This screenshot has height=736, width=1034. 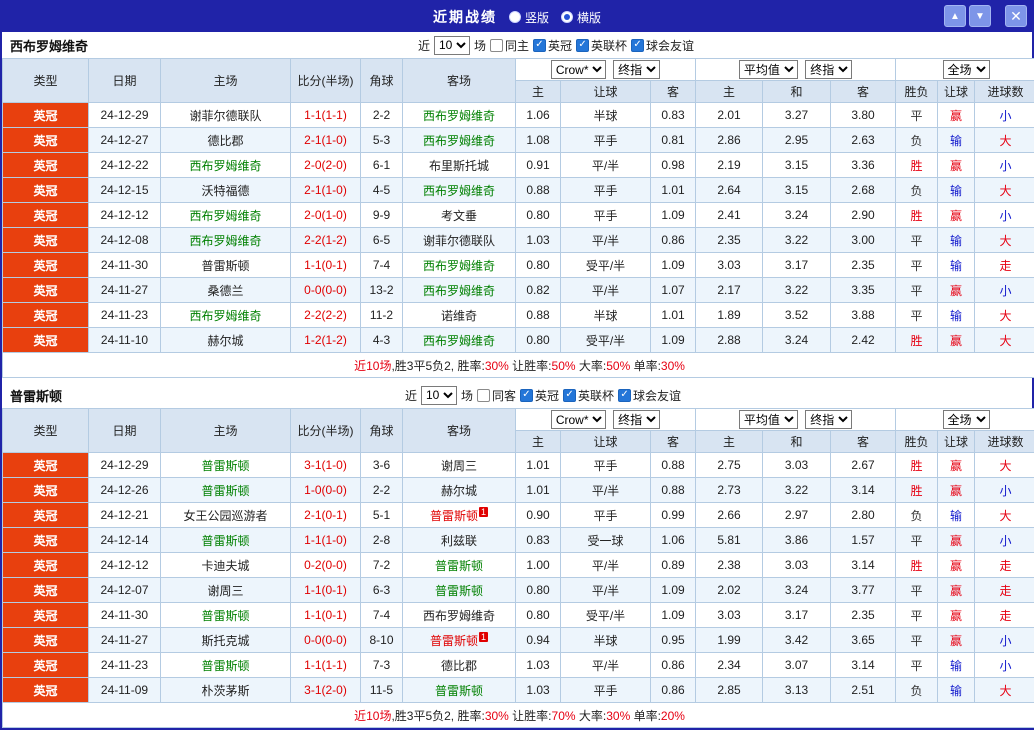 I want to click on team-name: 女王公园巡游者, so click(x=225, y=516).